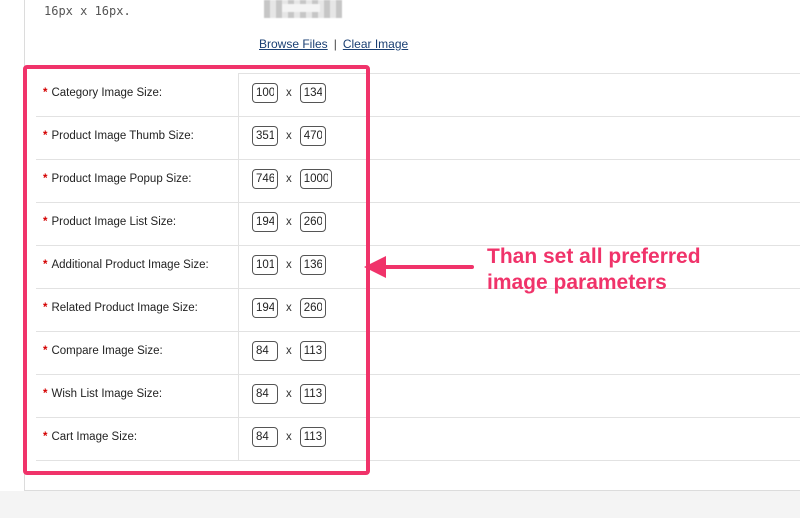 This screenshot has height=518, width=800. What do you see at coordinates (418, 181) in the screenshot?
I see `row-product-image-popup-size: *Product Image Popup Size: x` at bounding box center [418, 181].